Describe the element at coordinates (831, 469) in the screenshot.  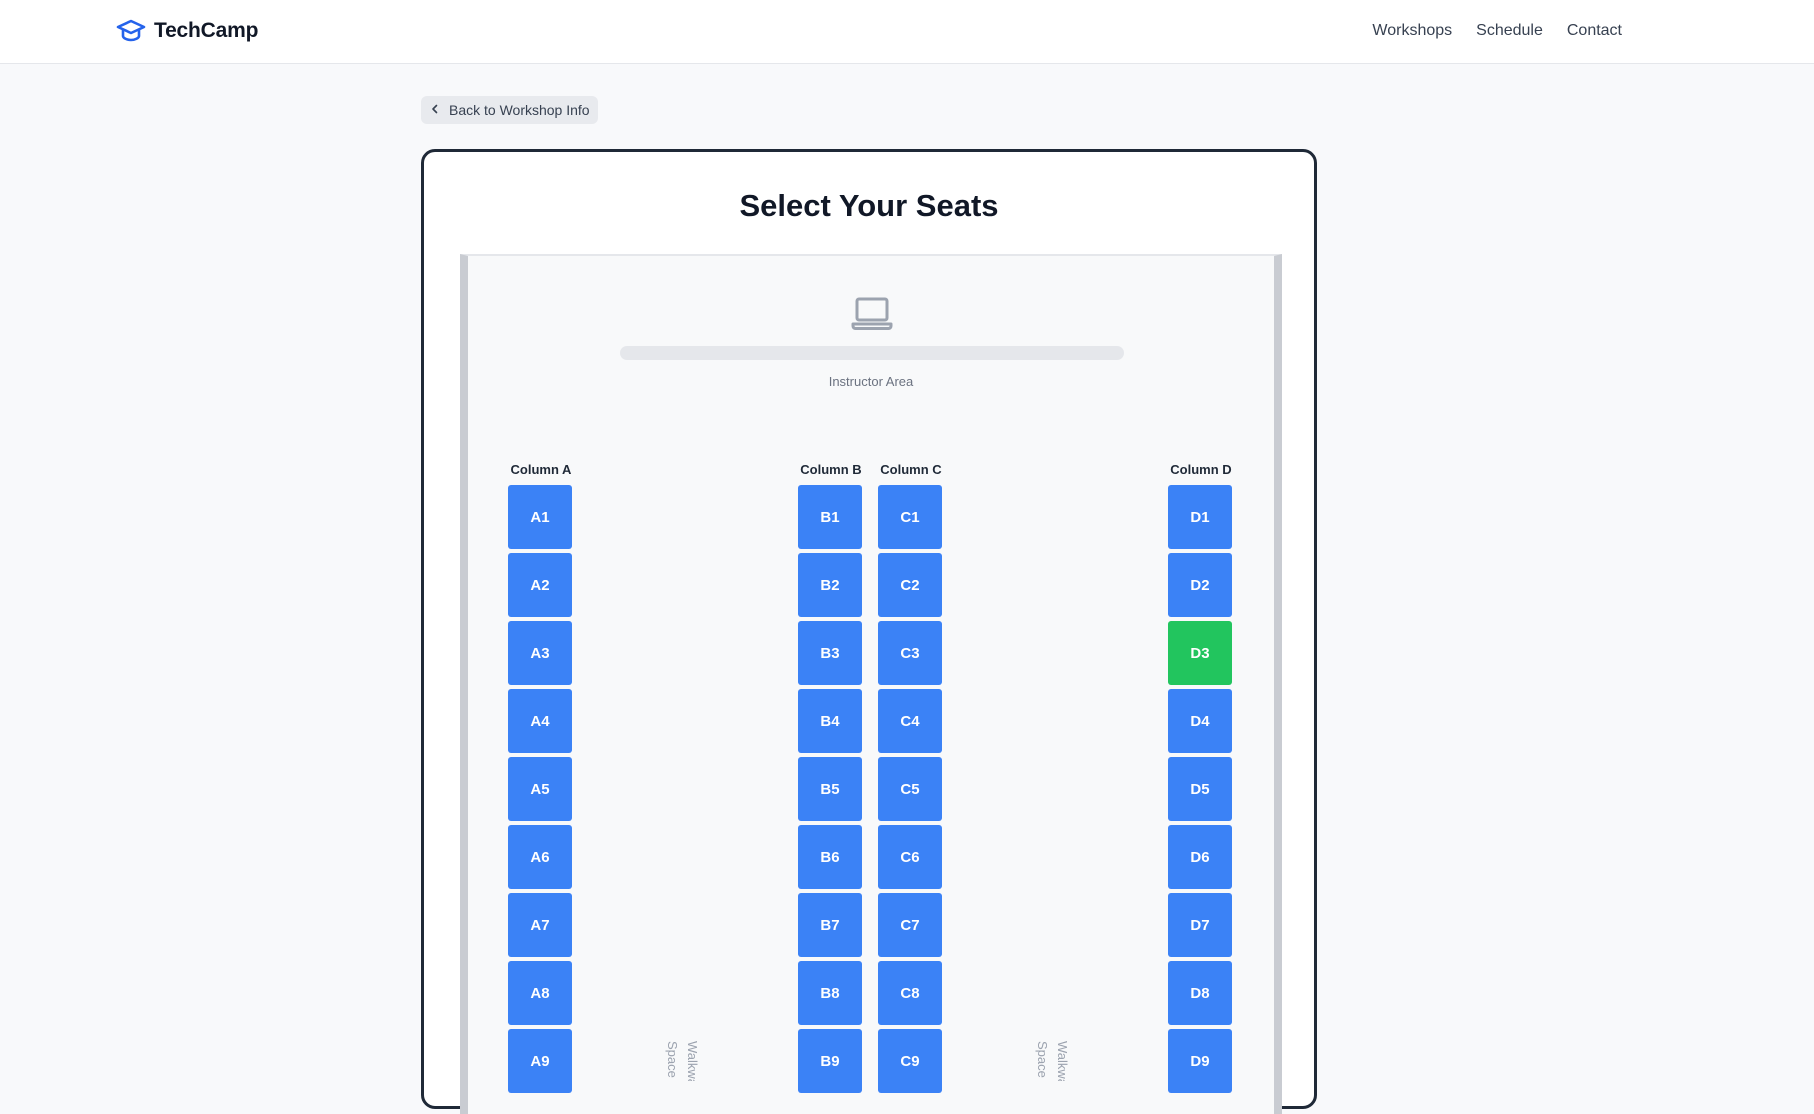
I see `column-label: Column B` at that location.